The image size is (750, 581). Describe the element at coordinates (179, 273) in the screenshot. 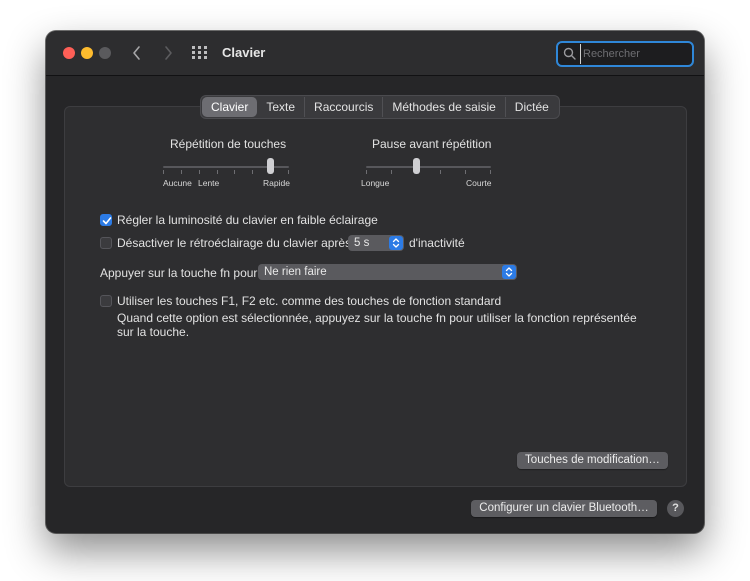

I see `fn-key-label: Appuyer sur la touche fn pour` at that location.